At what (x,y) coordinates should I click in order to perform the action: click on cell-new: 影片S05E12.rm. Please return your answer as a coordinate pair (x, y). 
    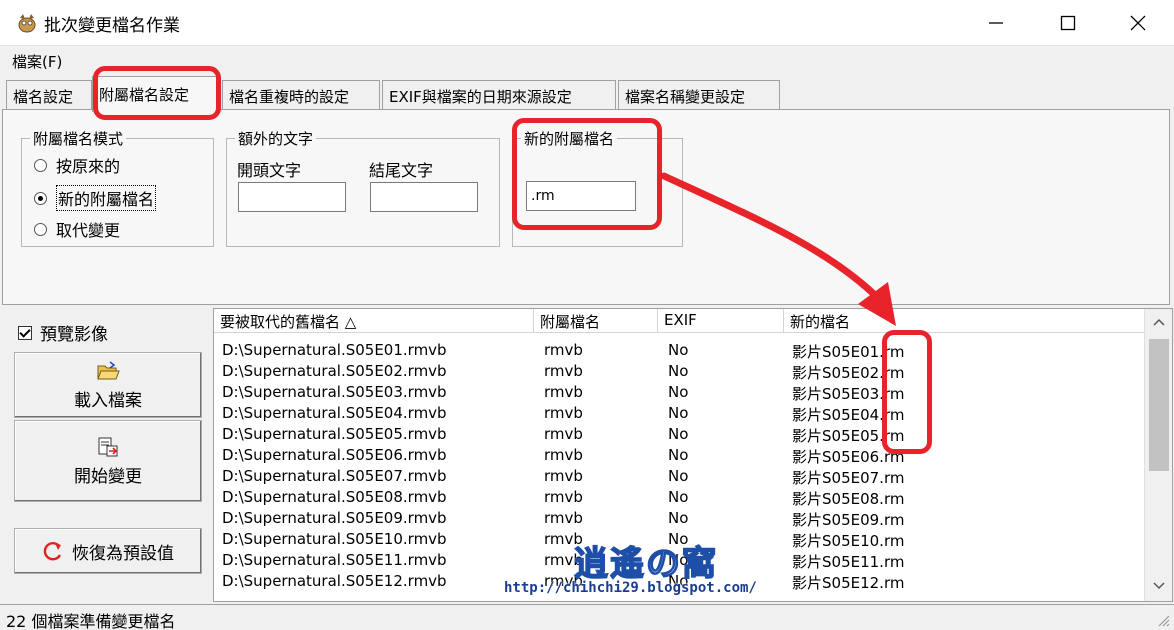
    Looking at the image, I should click on (848, 583).